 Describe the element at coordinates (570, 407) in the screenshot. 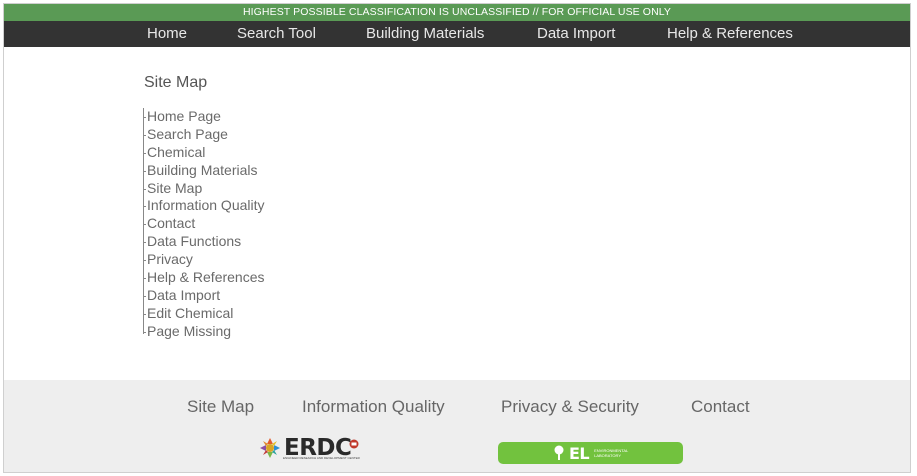

I see `footer-link-privacy-security: Privacy & Security` at that location.